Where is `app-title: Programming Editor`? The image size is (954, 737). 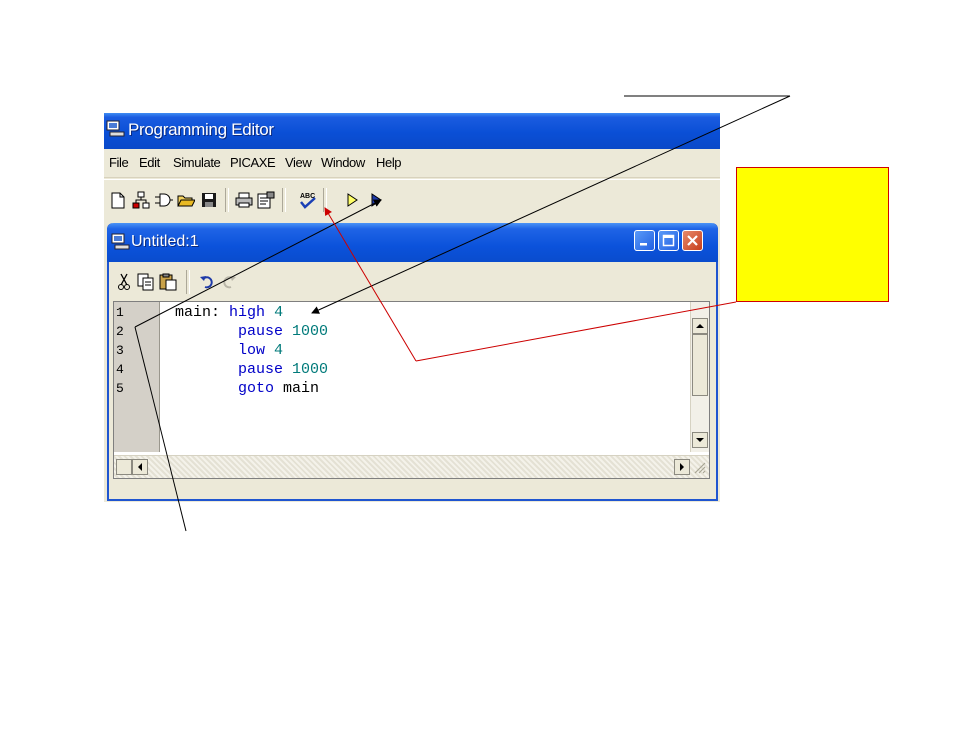
app-title: Programming Editor is located at coordinates (201, 129).